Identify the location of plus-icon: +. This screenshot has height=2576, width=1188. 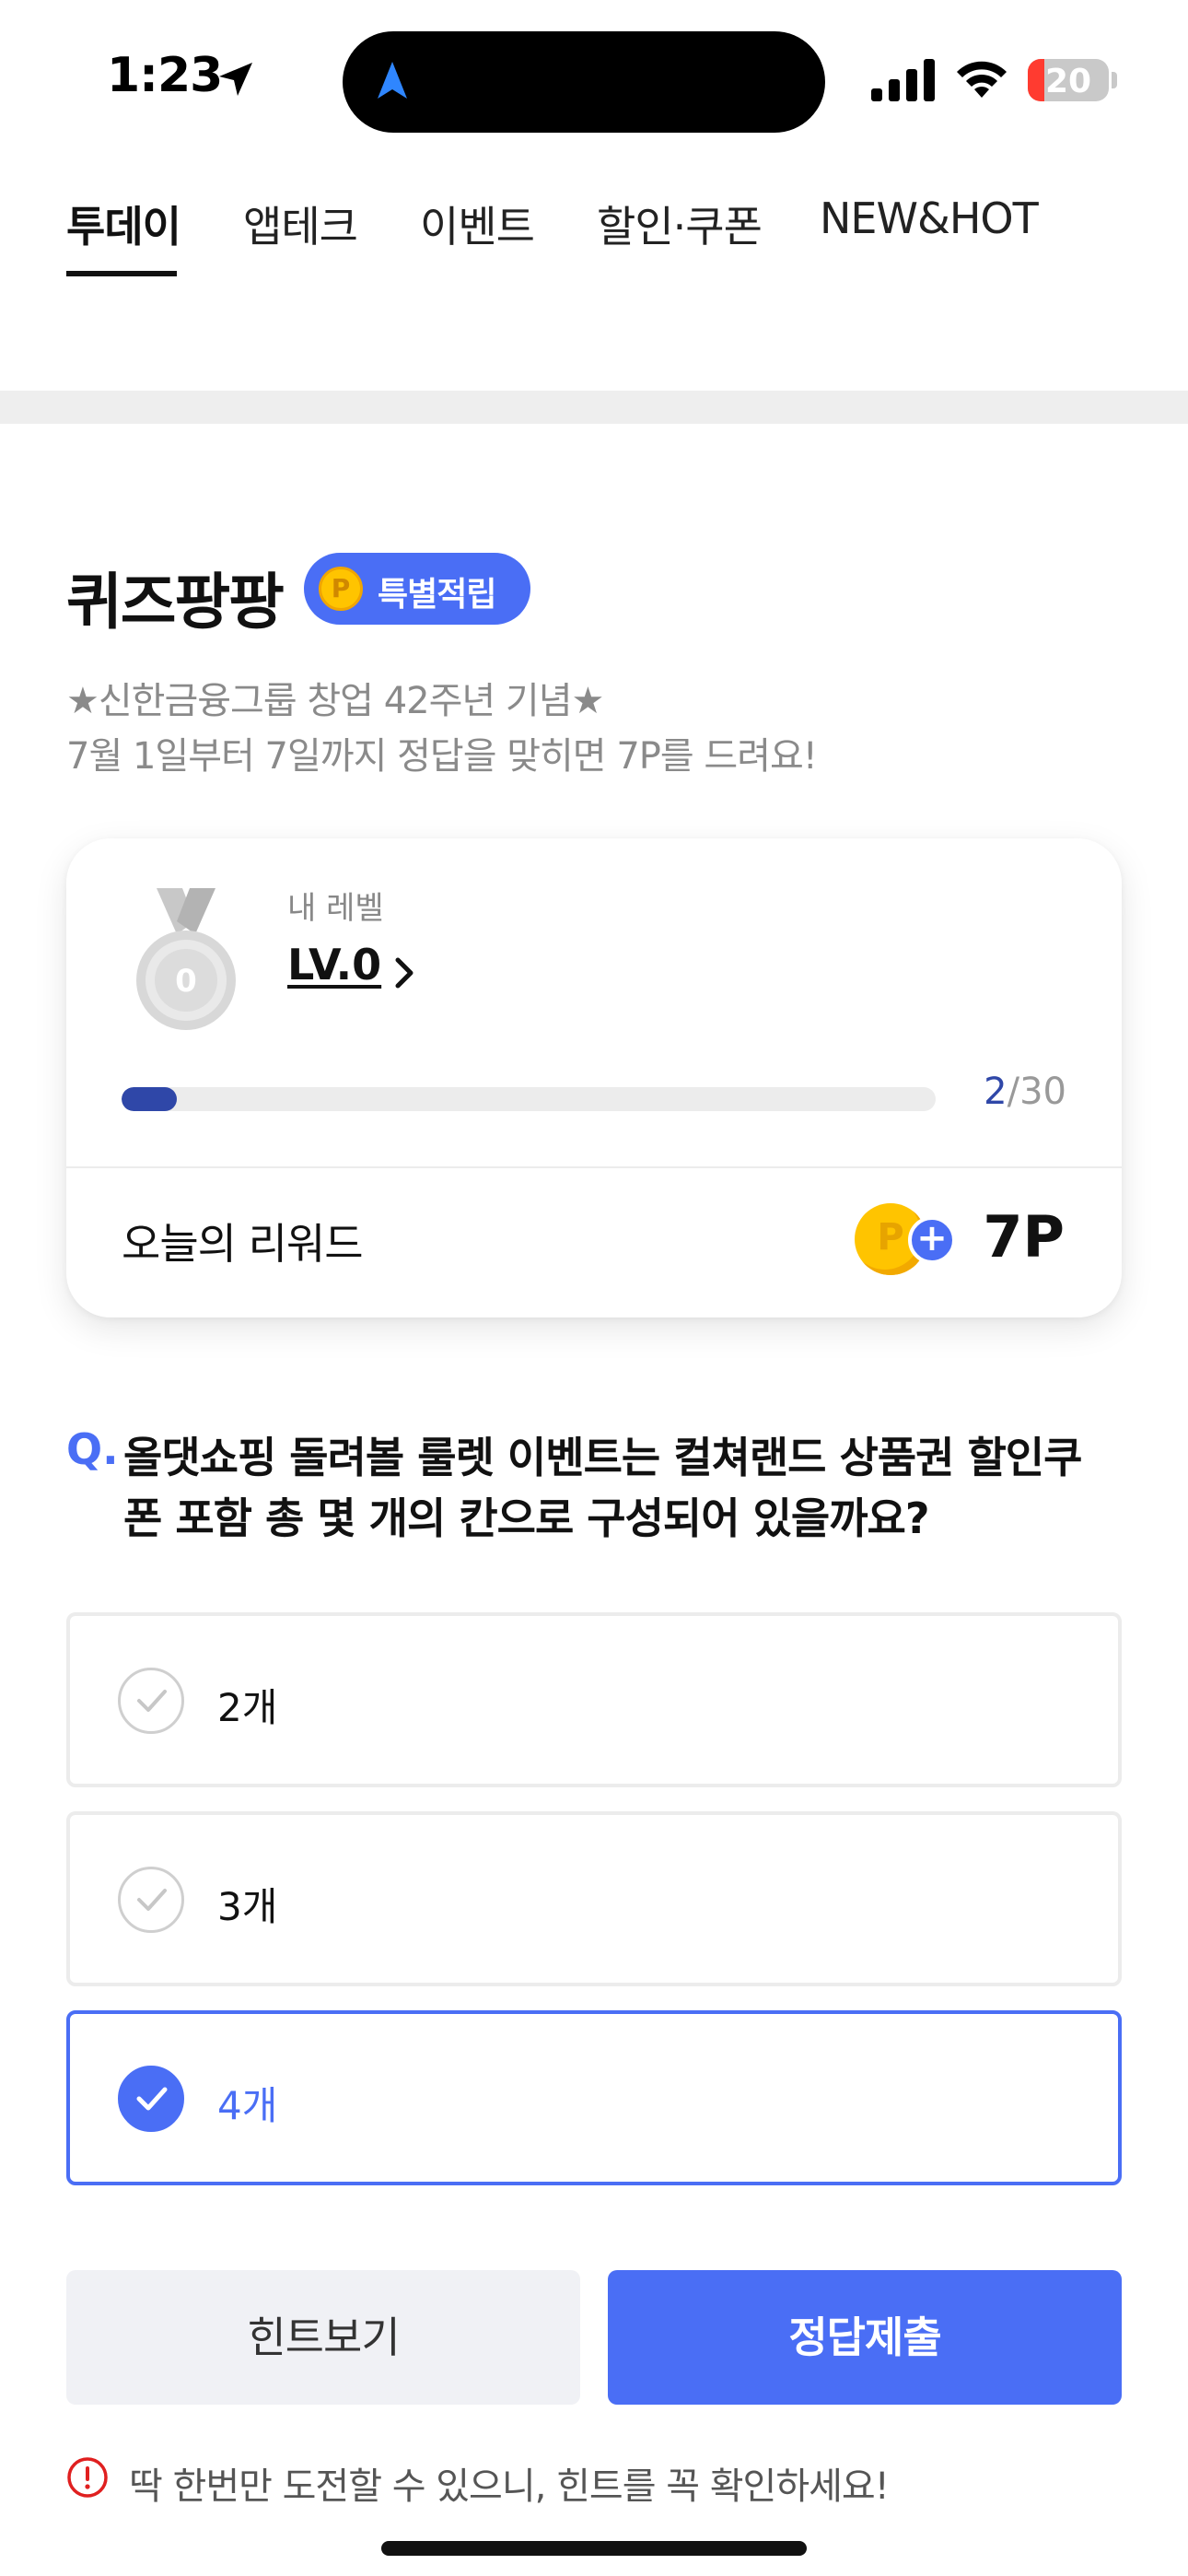
(932, 1240).